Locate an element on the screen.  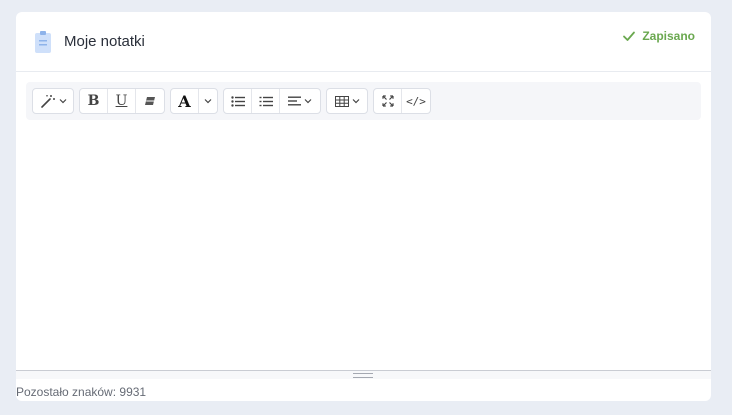
editor-resize-bar is located at coordinates (363, 374).